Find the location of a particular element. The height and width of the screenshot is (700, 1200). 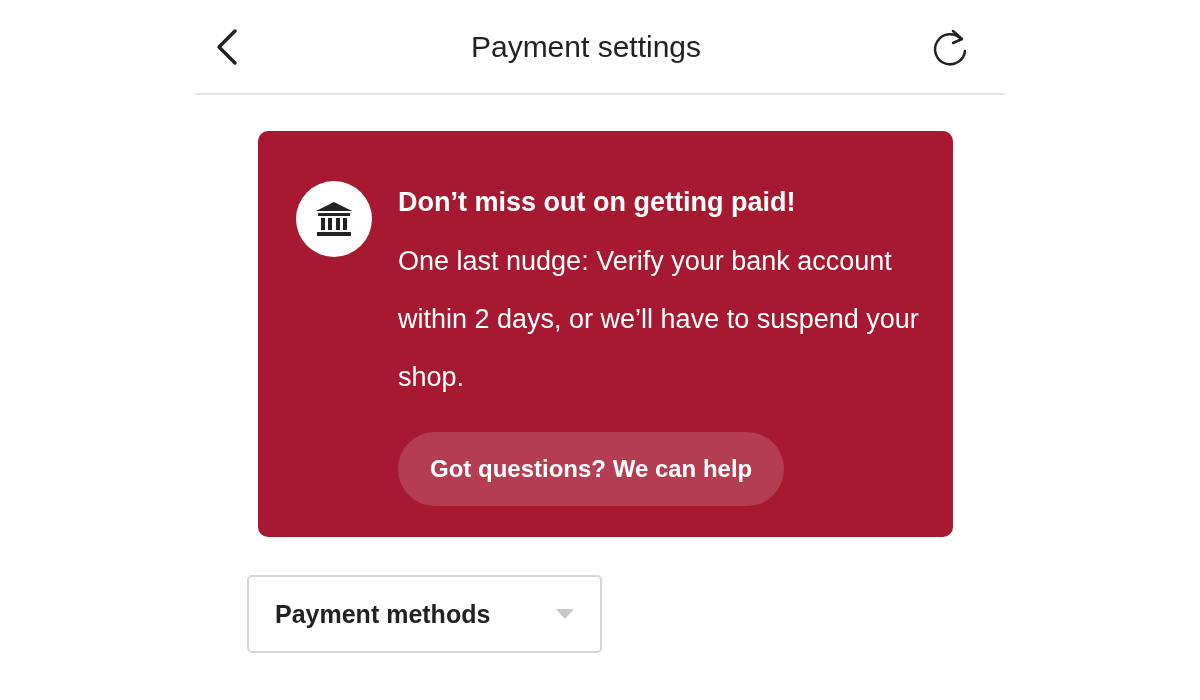

help-button: Got questions? We can help is located at coordinates (591, 469).